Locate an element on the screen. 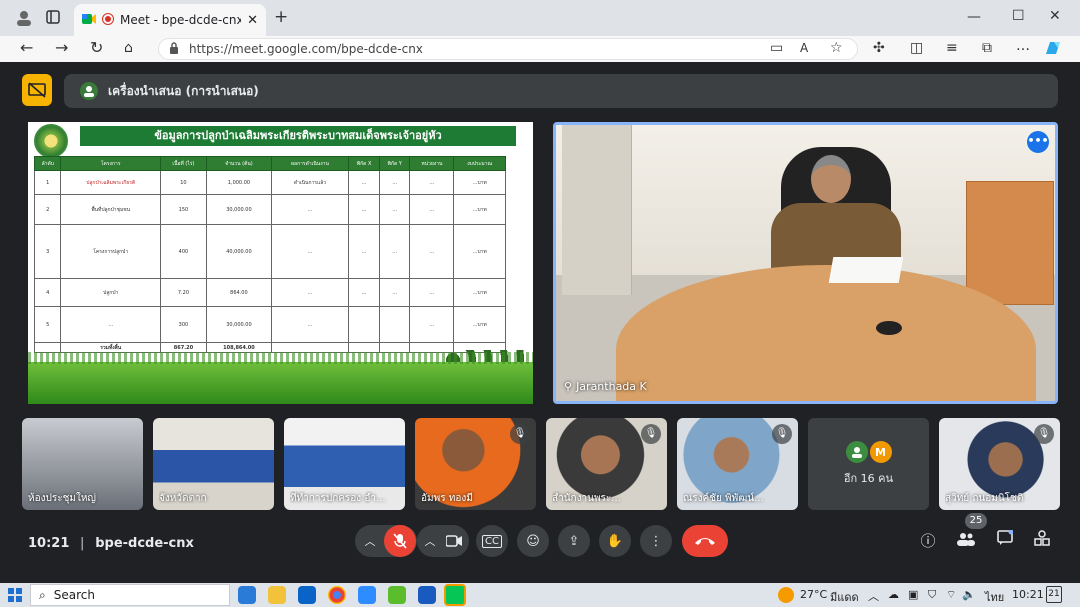 This screenshot has height=607, width=1080. volume-icon: 🔈 is located at coordinates (969, 594).